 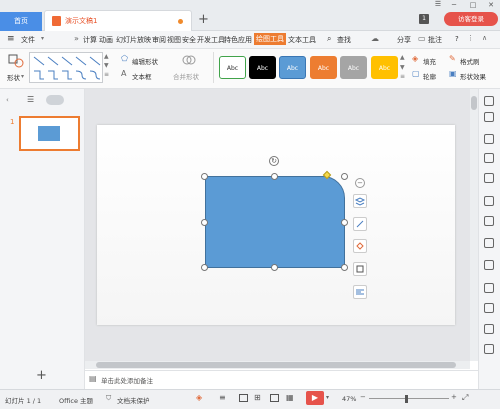 What do you see at coordinates (159, 40) in the screenshot?
I see `menu-review: 审阅` at bounding box center [159, 40].